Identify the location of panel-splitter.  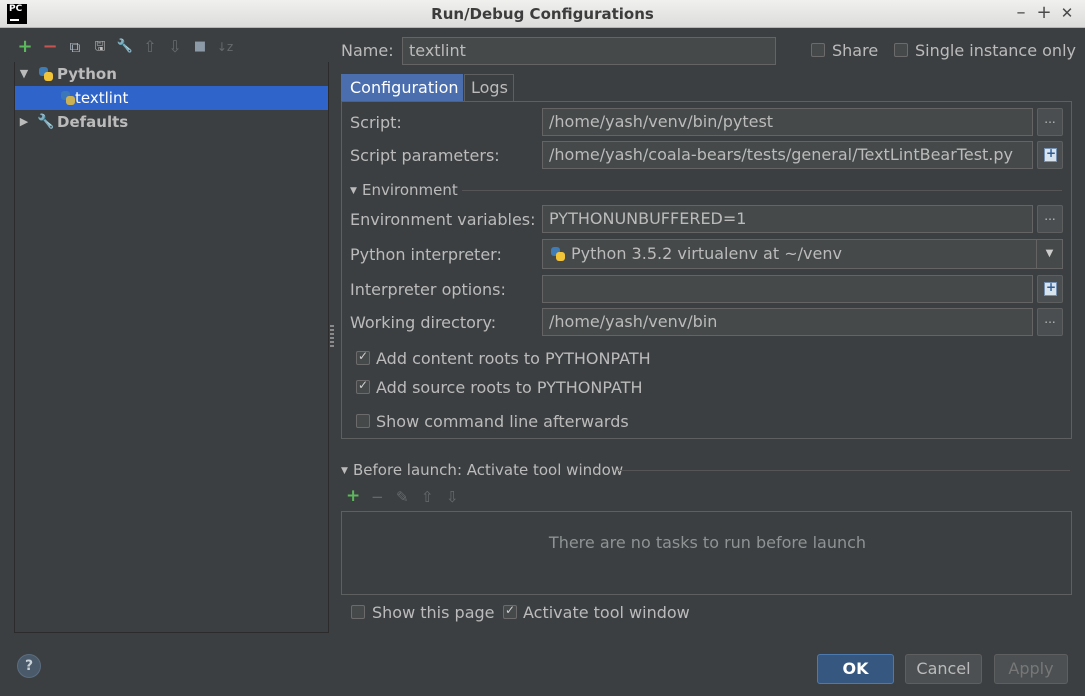
(332, 336).